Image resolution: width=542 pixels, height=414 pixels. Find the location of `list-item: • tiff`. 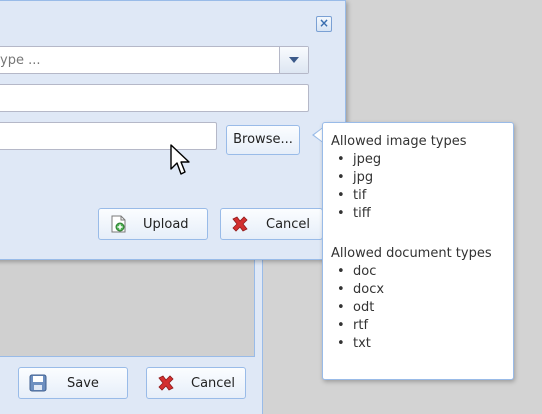

list-item: • tiff is located at coordinates (354, 213).